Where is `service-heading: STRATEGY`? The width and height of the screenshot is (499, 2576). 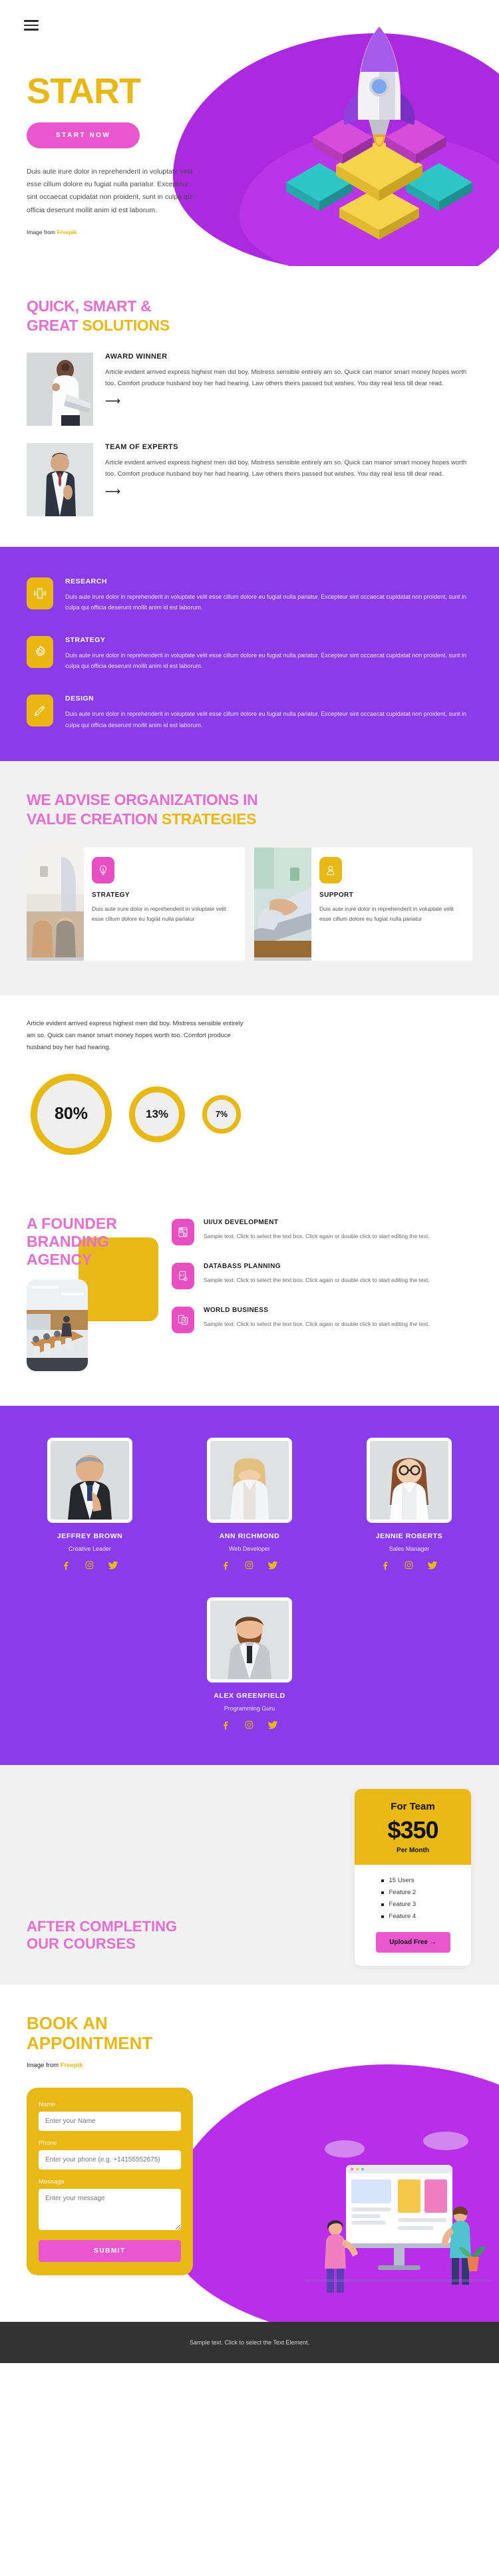
service-heading: STRATEGY is located at coordinates (85, 639).